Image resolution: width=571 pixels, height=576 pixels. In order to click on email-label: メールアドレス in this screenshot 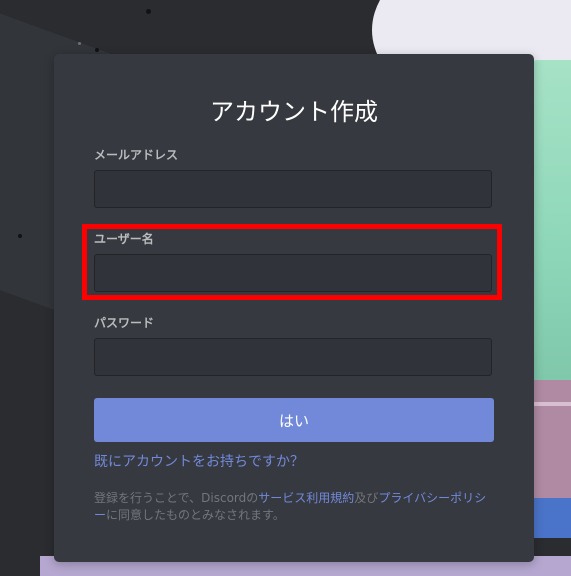, I will do `click(136, 155)`.